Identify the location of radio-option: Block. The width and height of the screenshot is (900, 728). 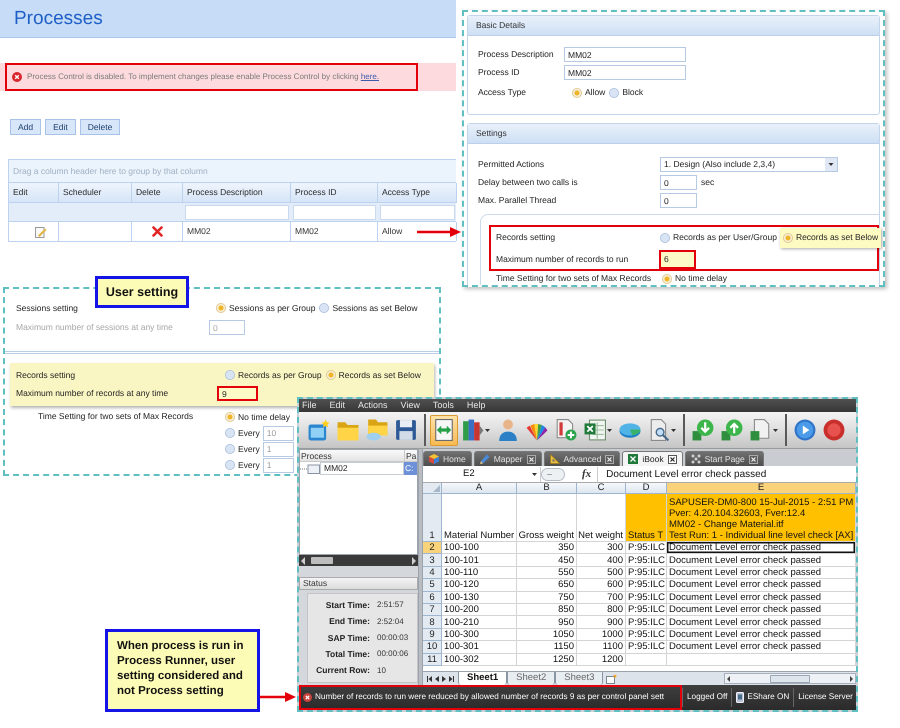
(626, 92).